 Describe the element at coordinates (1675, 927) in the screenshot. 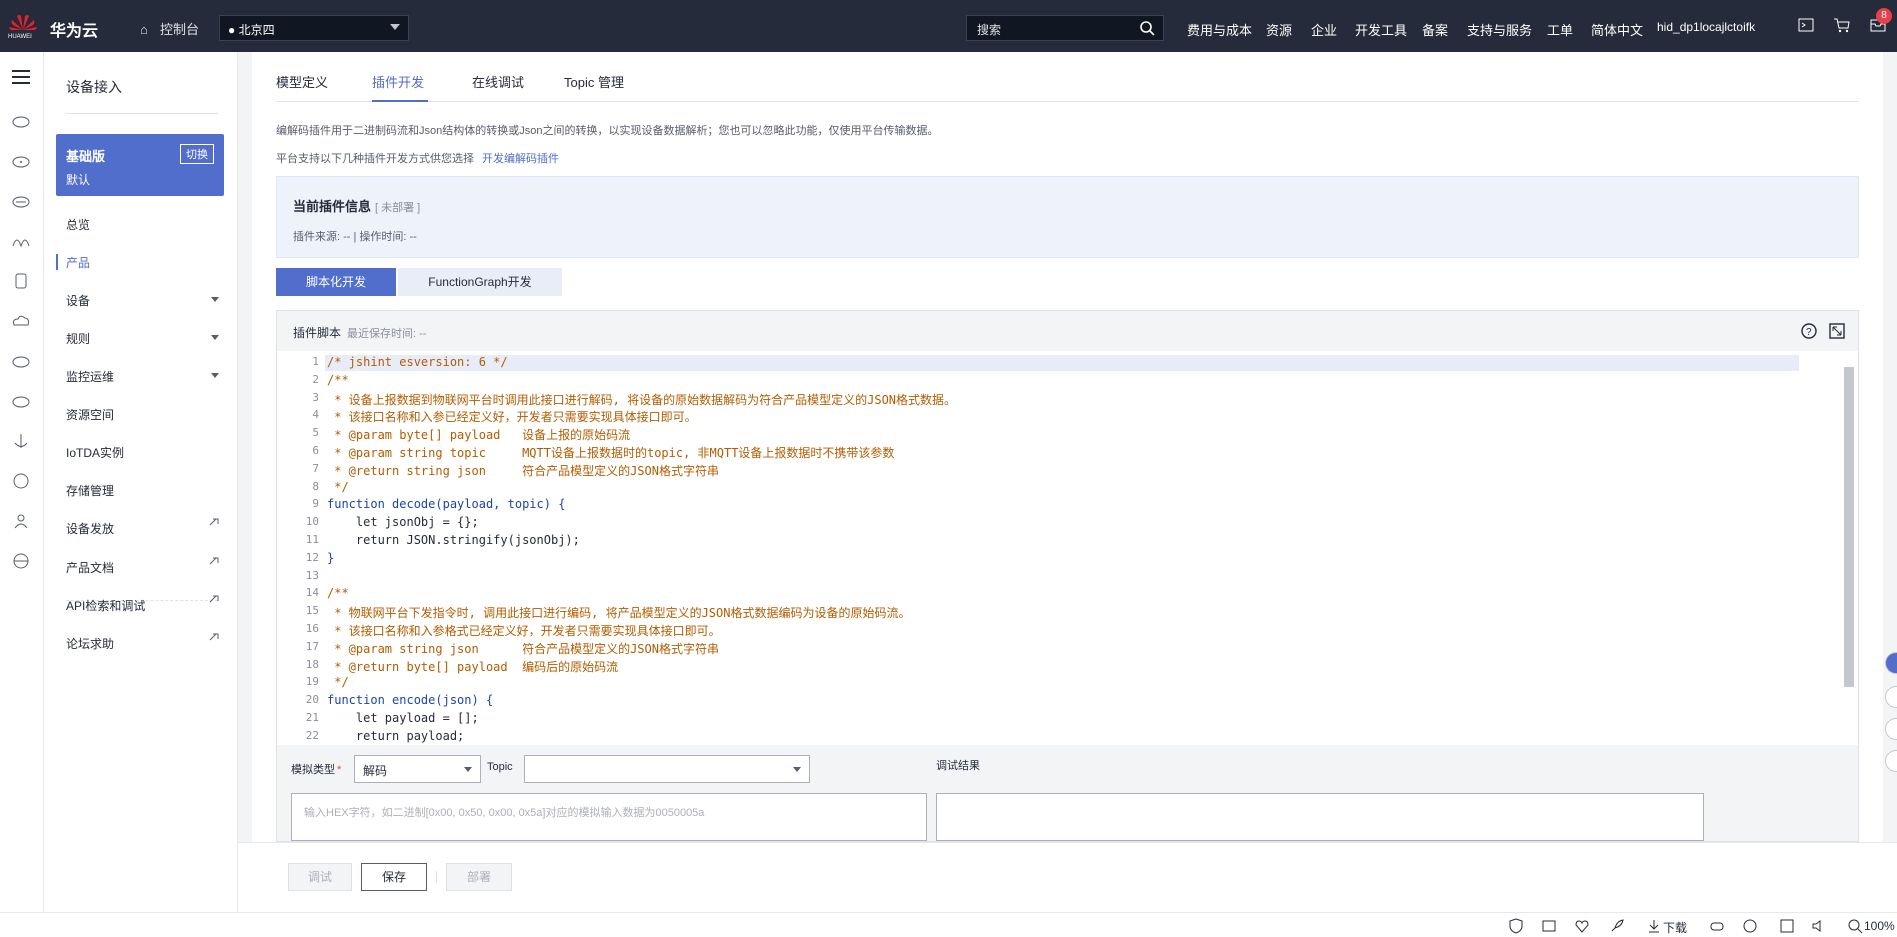

I see `download-label: 下载` at that location.